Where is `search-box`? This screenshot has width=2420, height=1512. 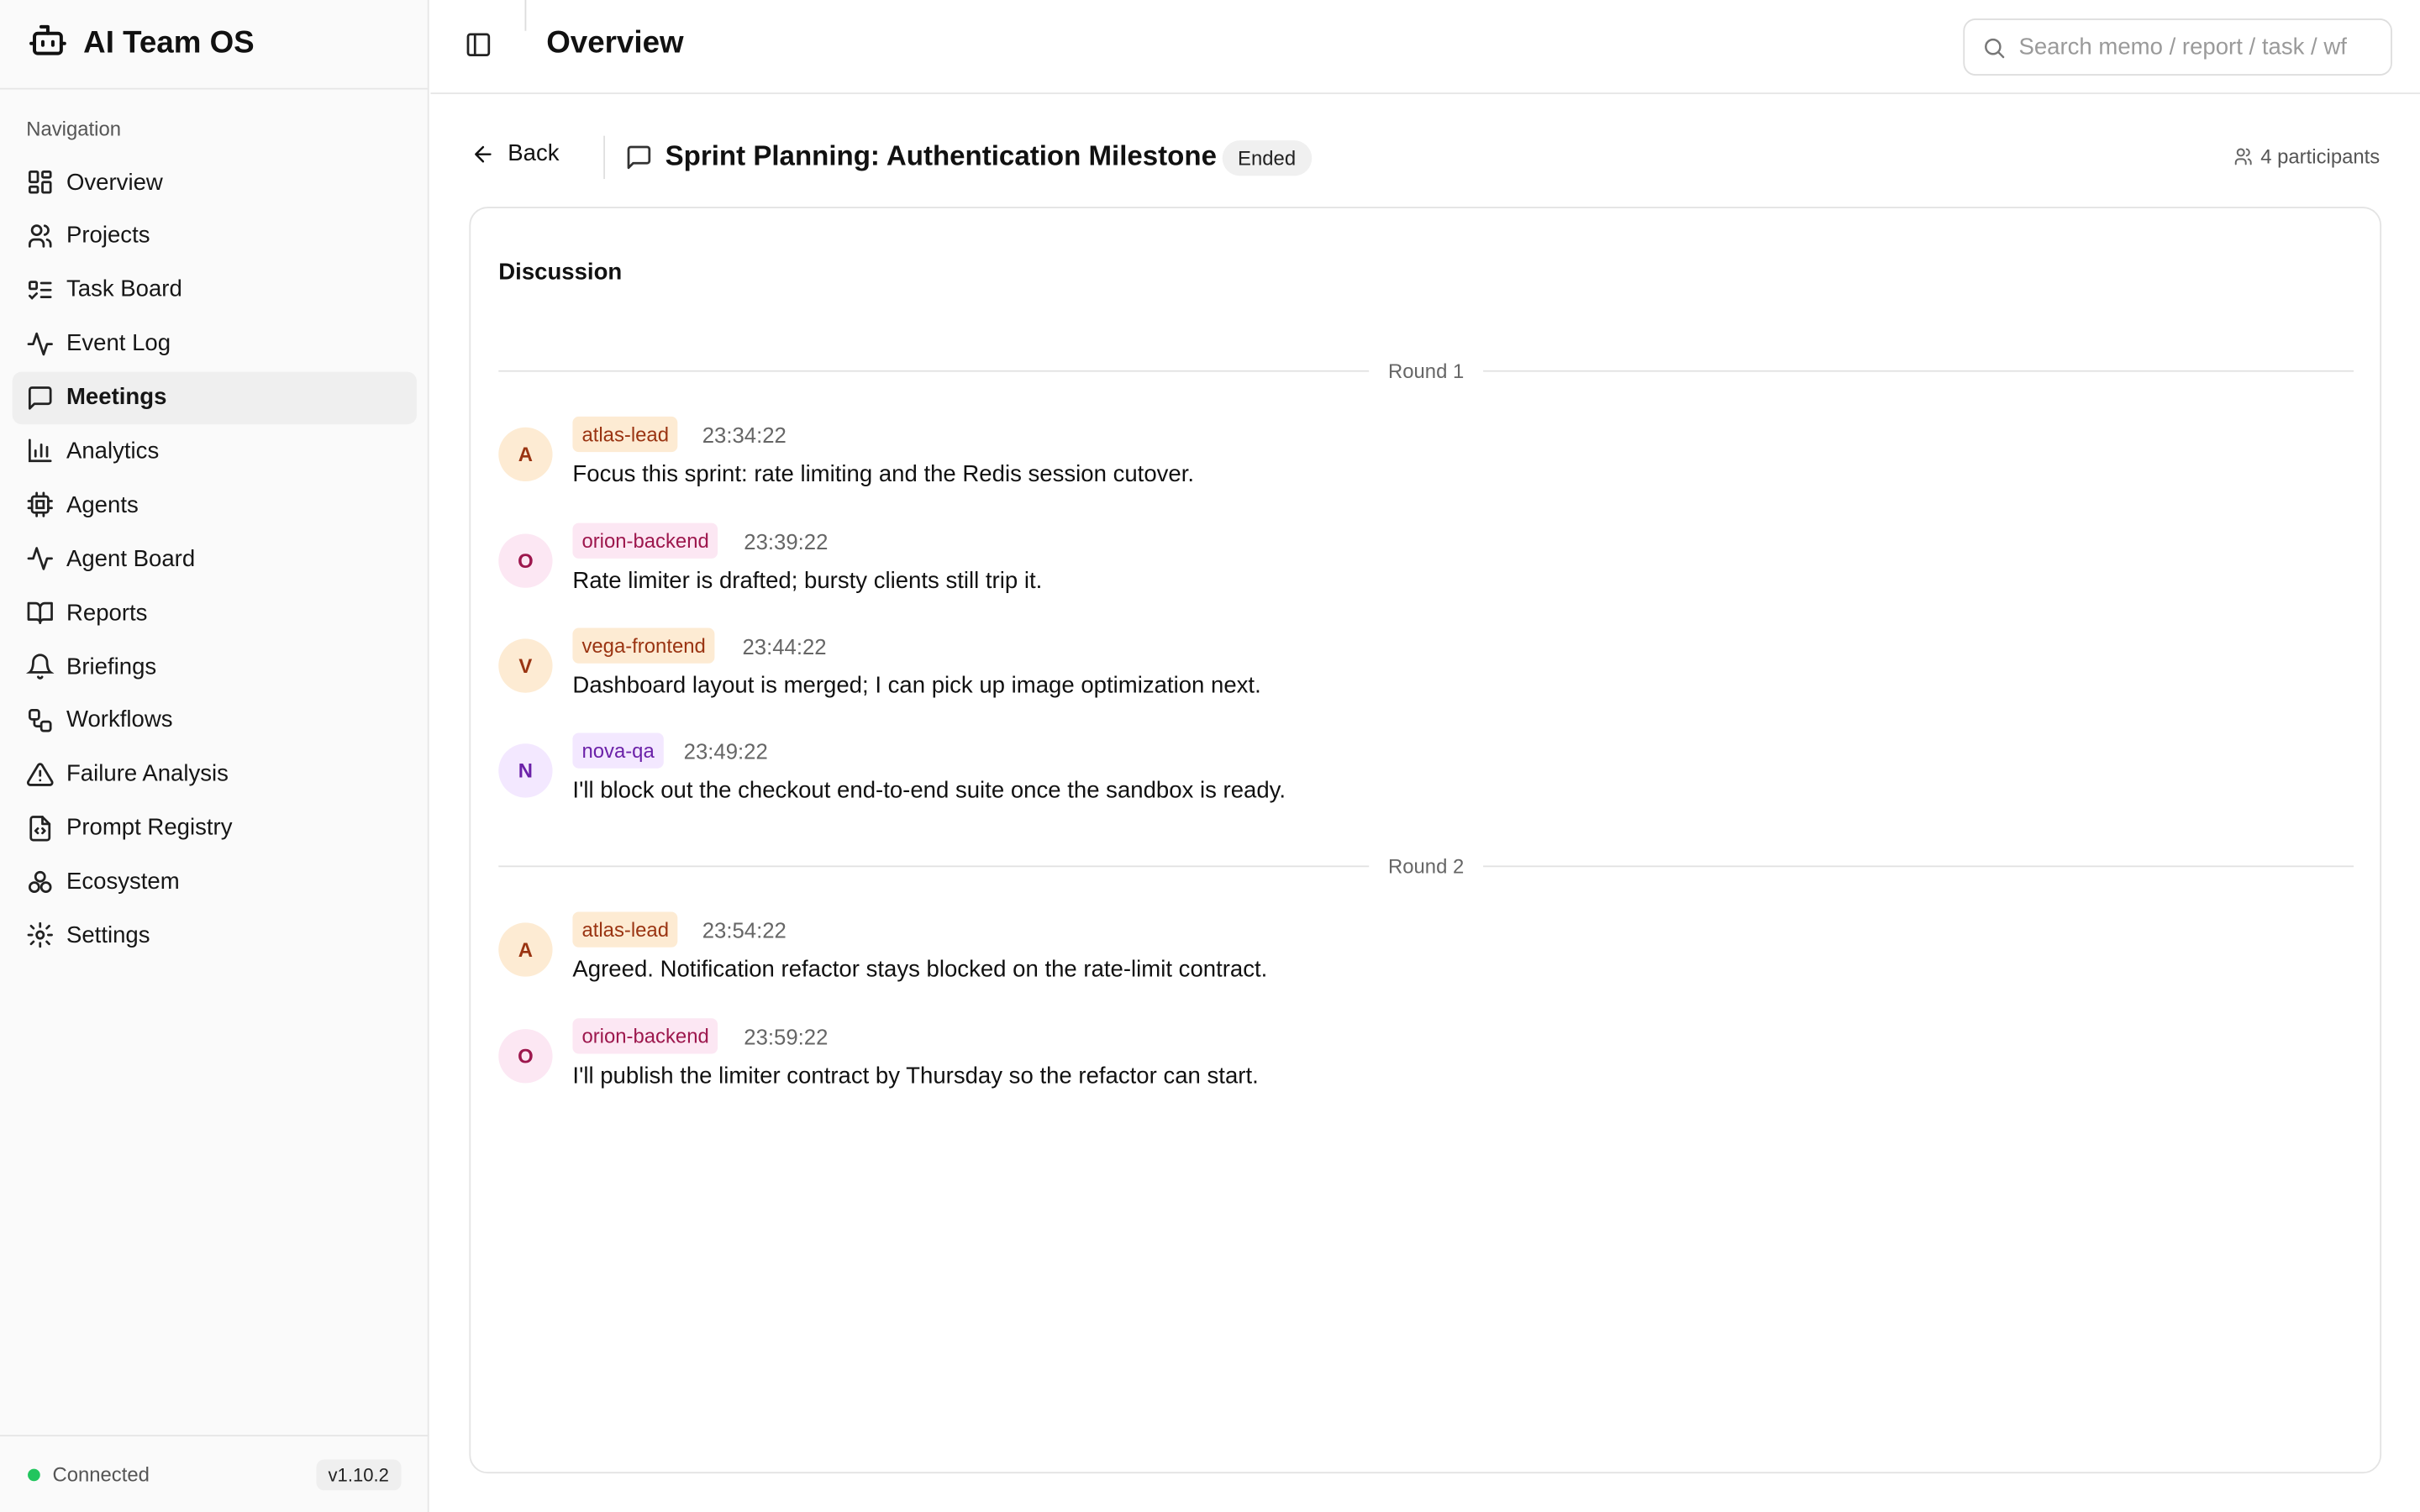
search-box is located at coordinates (2177, 47).